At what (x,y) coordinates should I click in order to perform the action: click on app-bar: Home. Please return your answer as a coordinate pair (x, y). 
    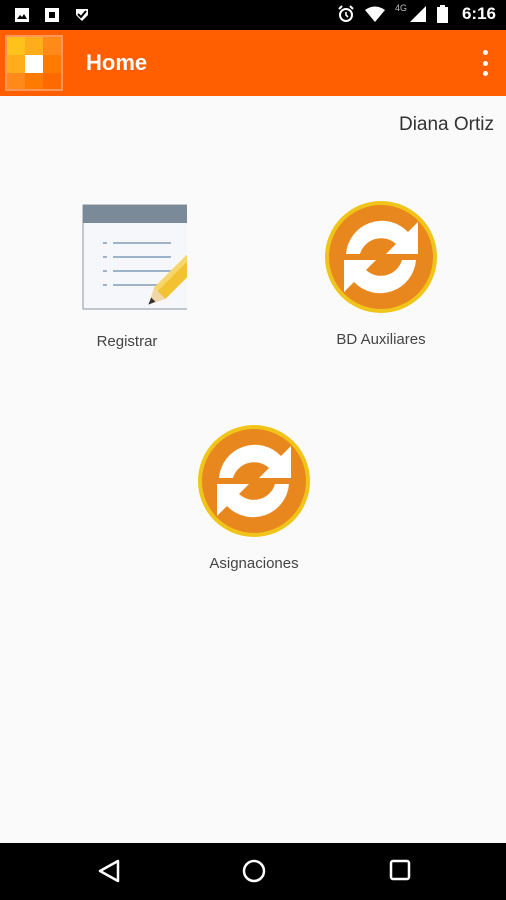
    Looking at the image, I should click on (253, 63).